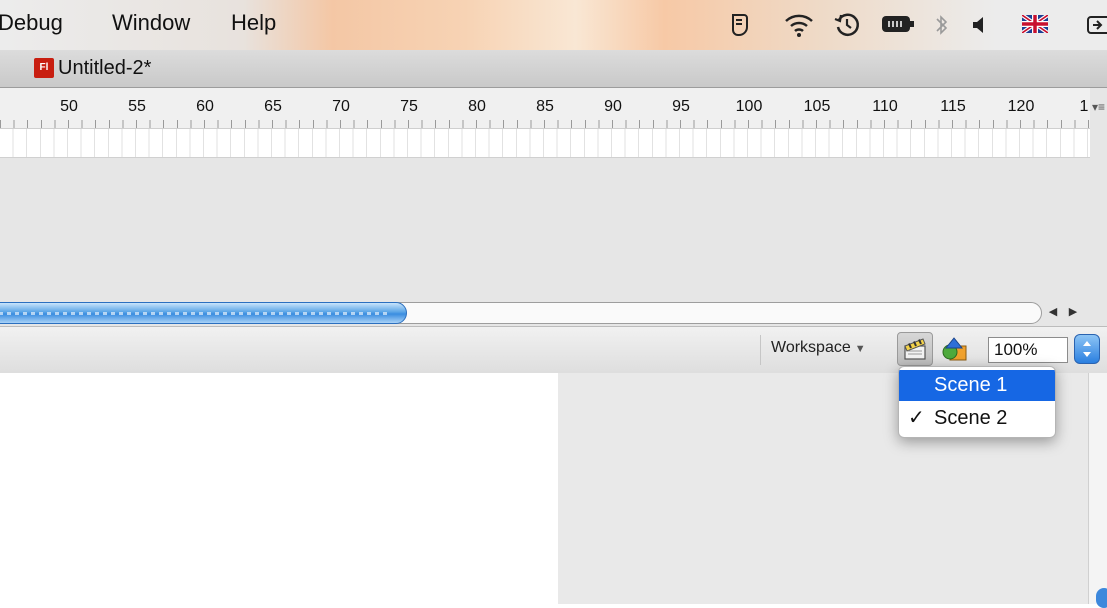 This screenshot has width=1107, height=608. I want to click on caret-down-icon: ▼, so click(860, 349).